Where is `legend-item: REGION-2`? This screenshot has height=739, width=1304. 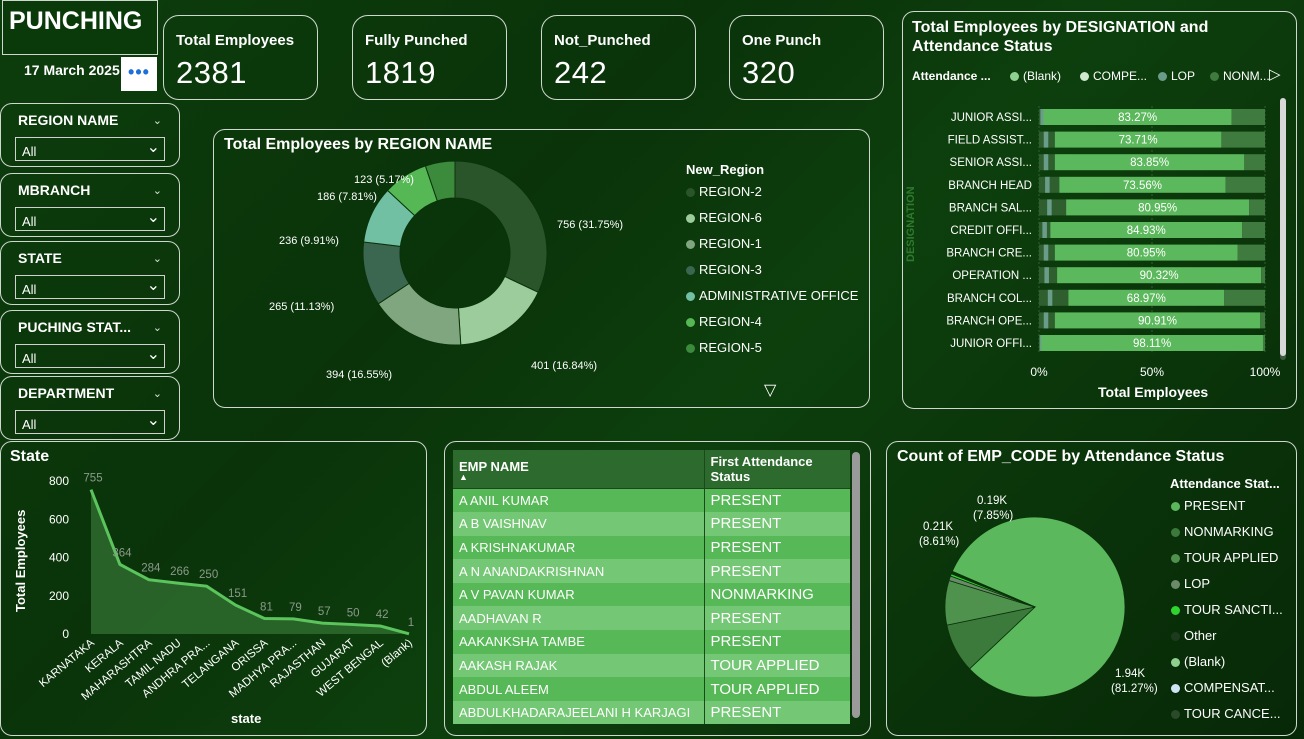 legend-item: REGION-2 is located at coordinates (724, 191).